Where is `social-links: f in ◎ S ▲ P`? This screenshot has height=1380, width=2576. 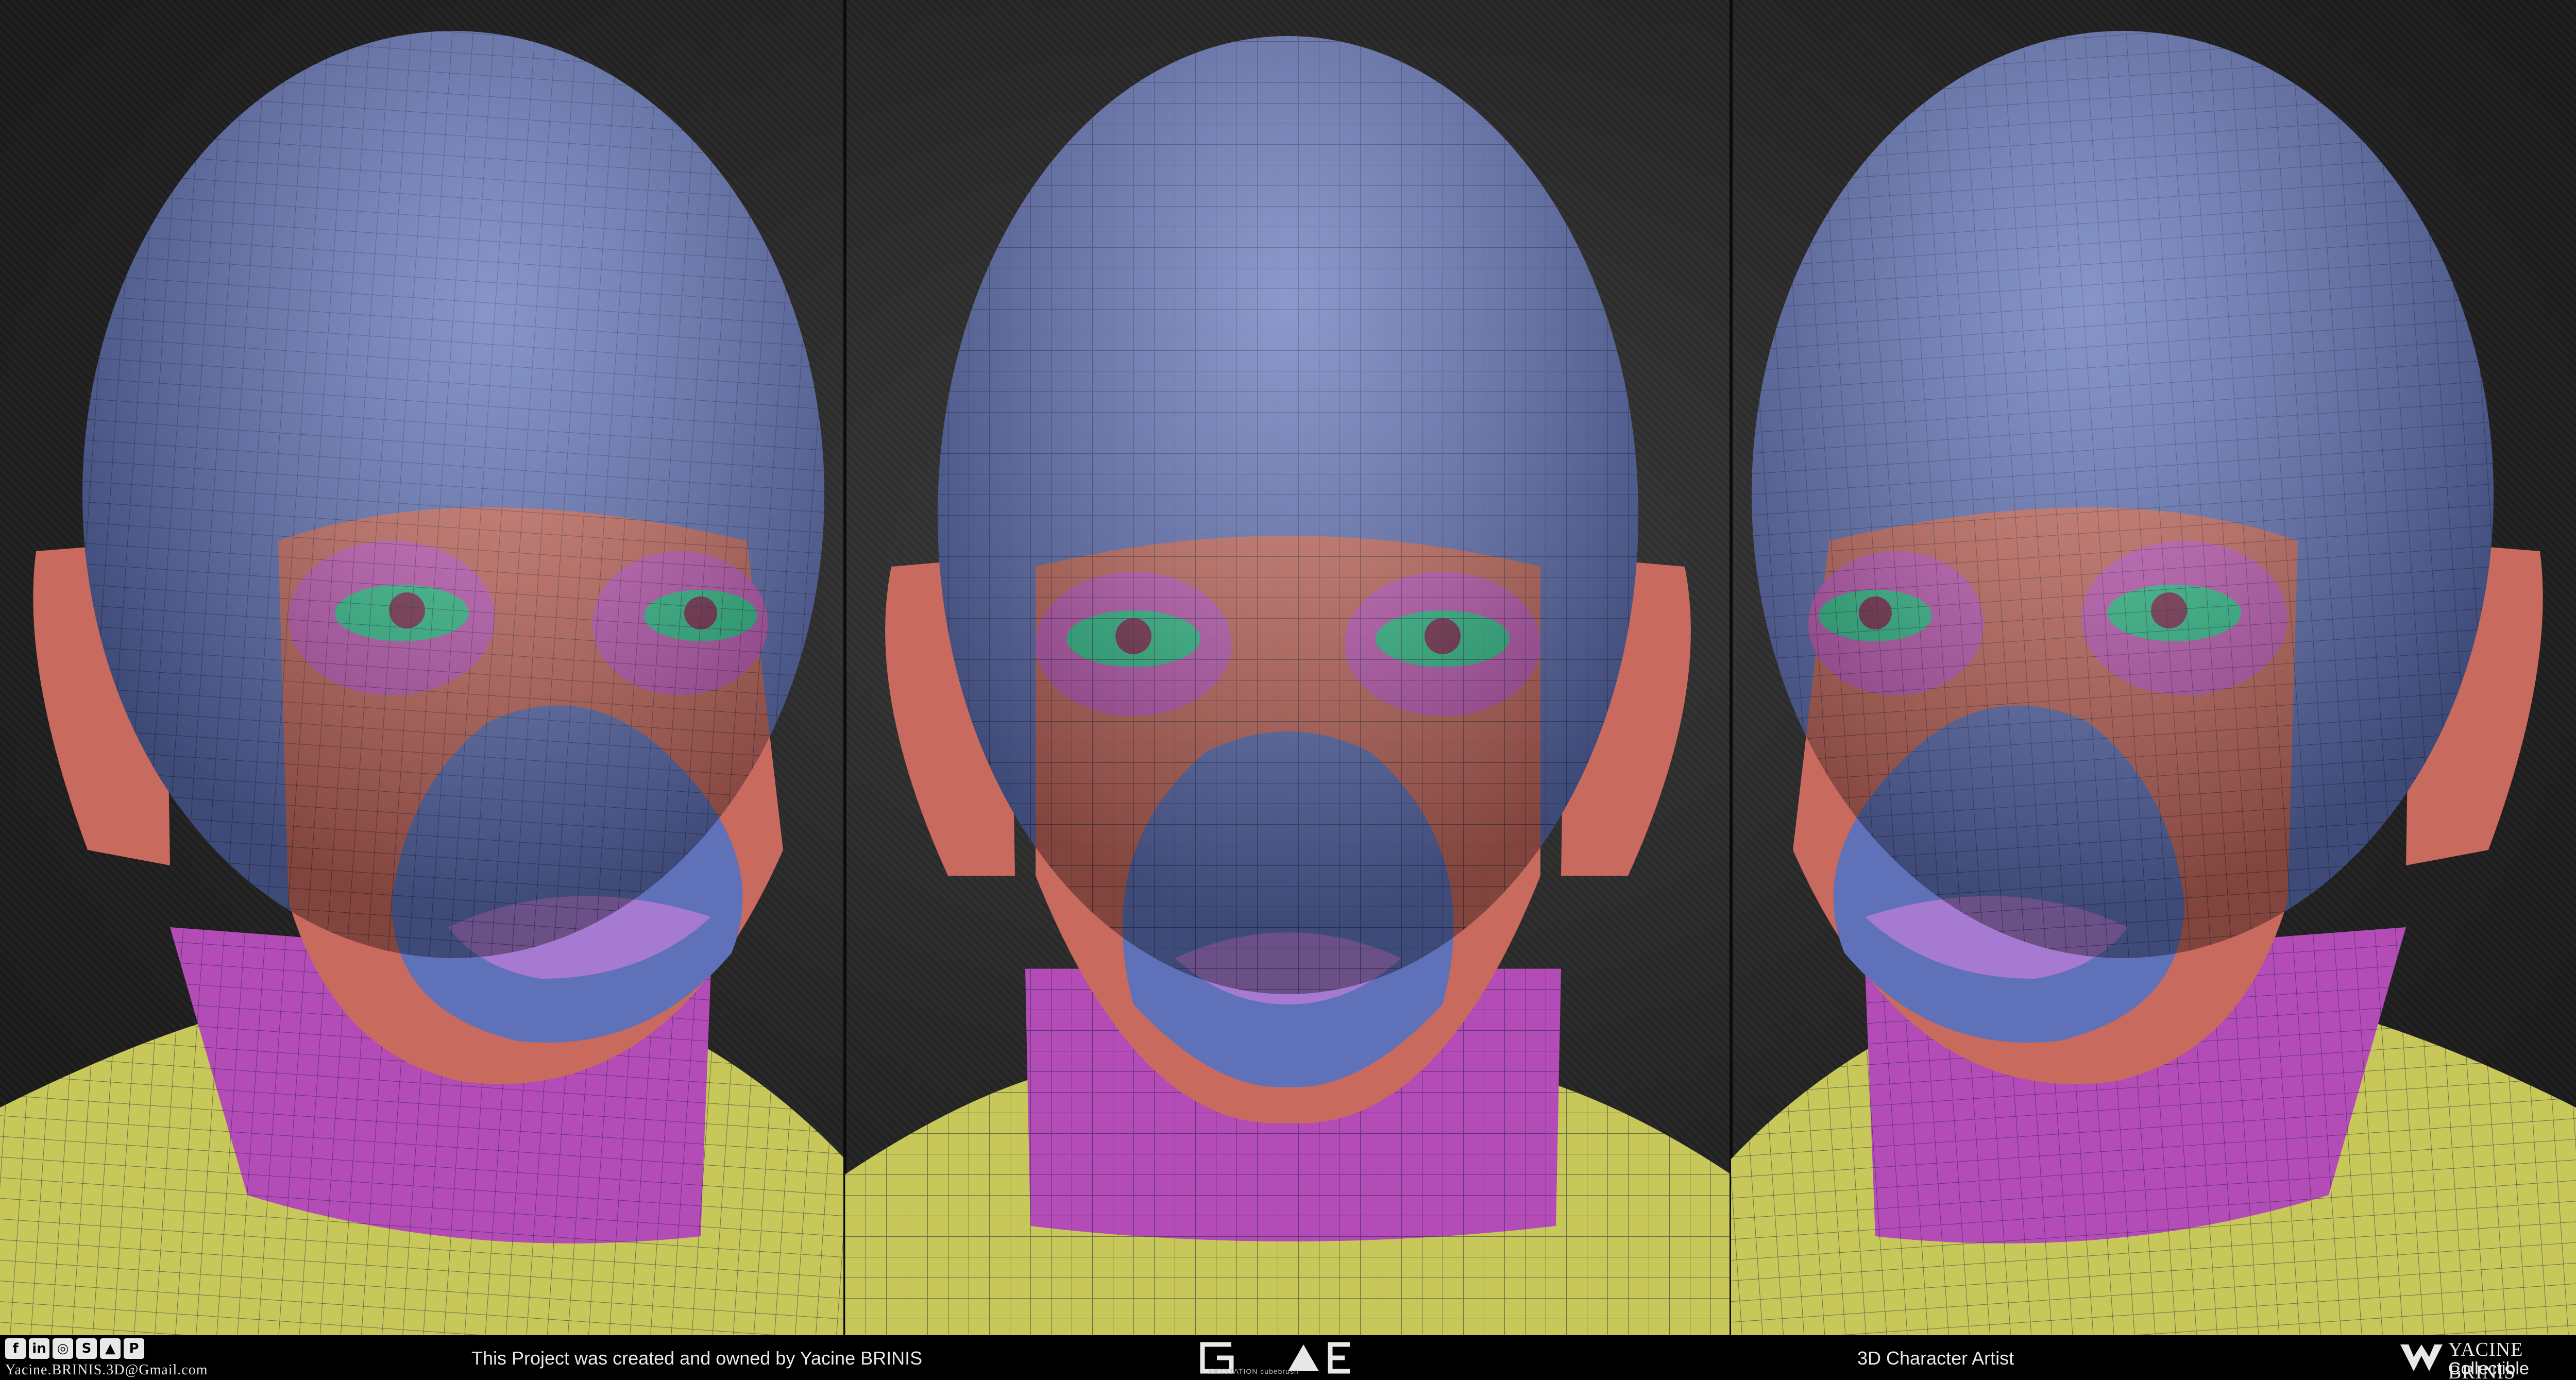 social-links: f in ◎ S ▲ P is located at coordinates (74, 1348).